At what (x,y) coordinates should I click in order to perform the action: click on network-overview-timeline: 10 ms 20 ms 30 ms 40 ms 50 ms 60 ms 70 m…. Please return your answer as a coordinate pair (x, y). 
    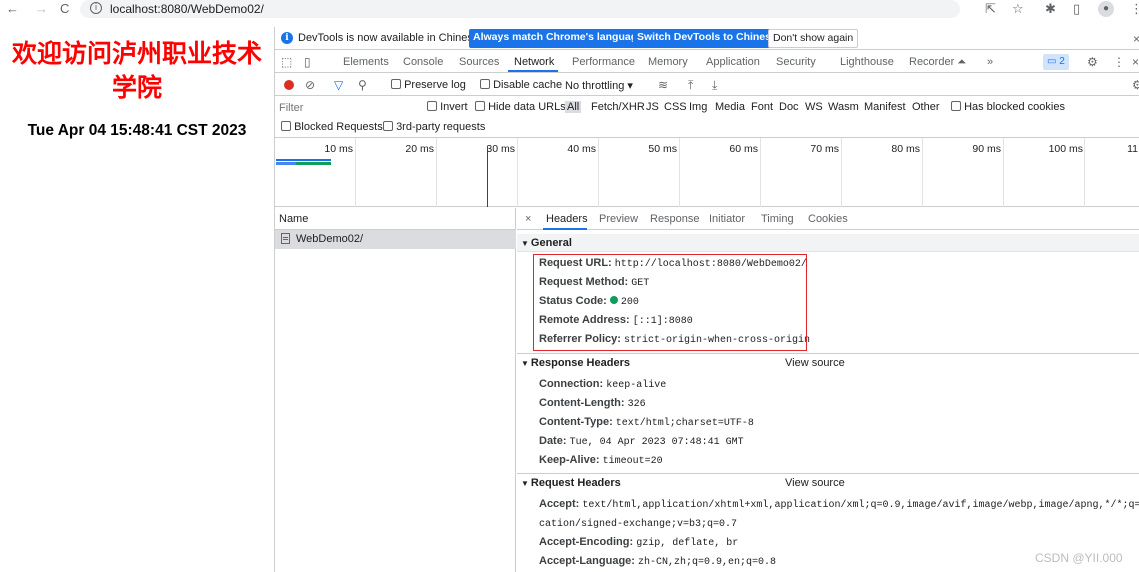
    Looking at the image, I should click on (707, 172).